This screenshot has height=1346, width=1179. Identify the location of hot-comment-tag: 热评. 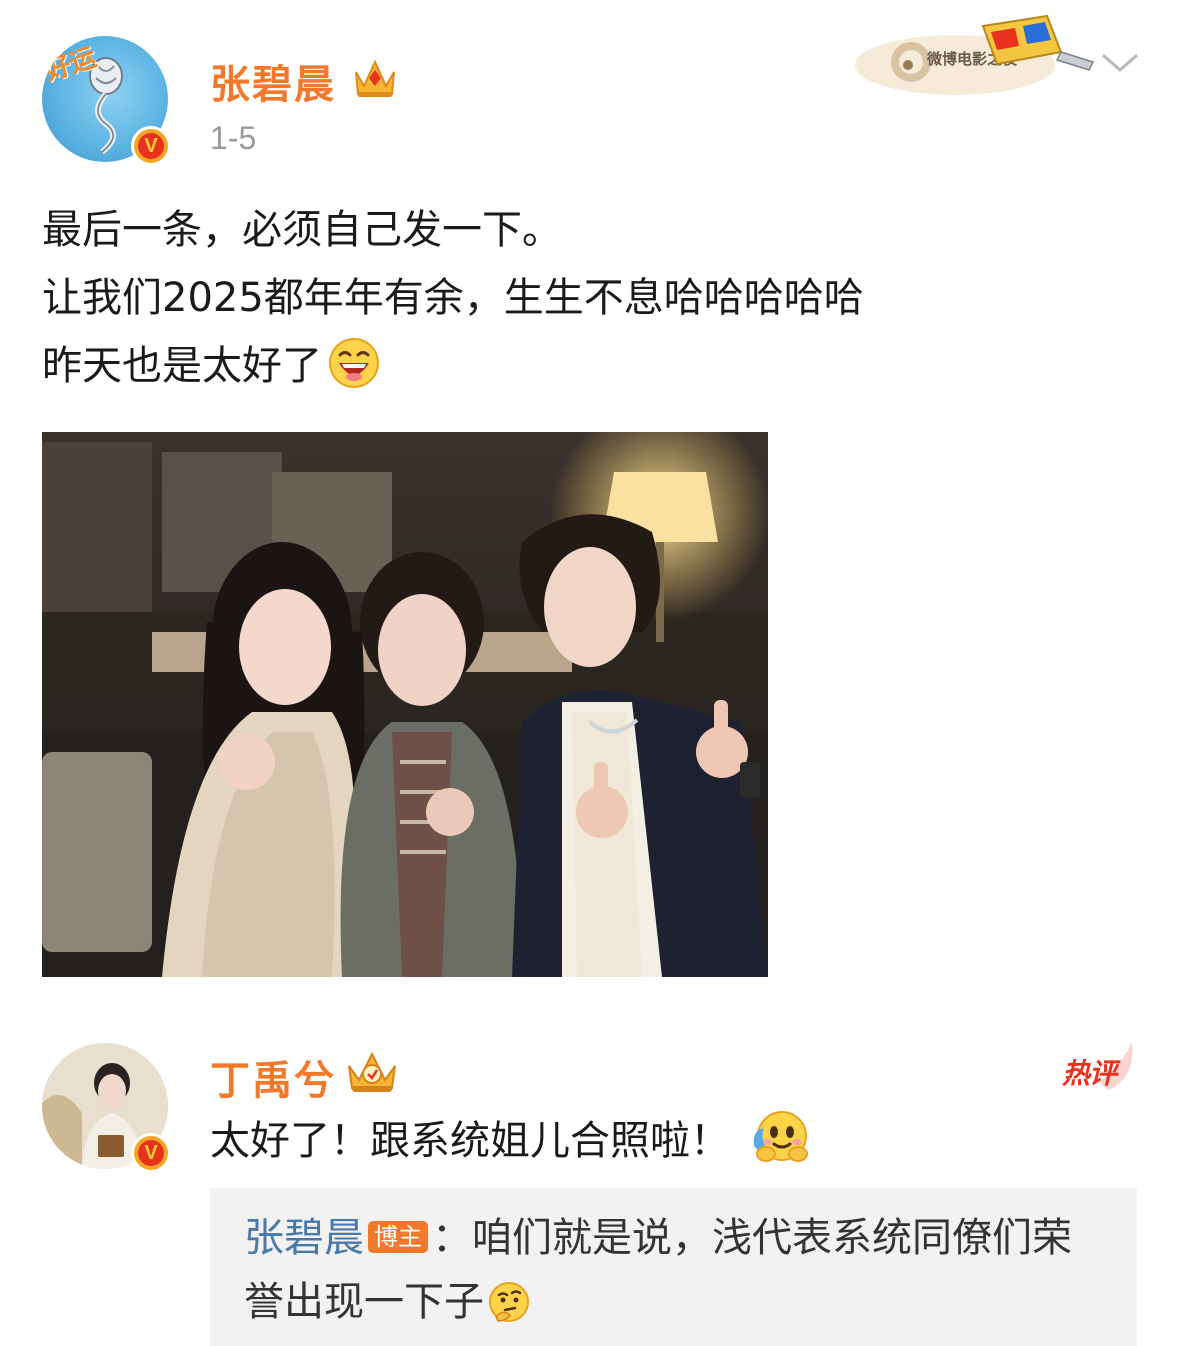
(1098, 1066).